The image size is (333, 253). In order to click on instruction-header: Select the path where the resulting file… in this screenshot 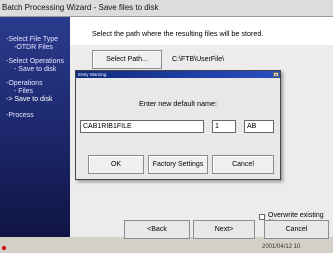, I will do `click(201, 31)`.